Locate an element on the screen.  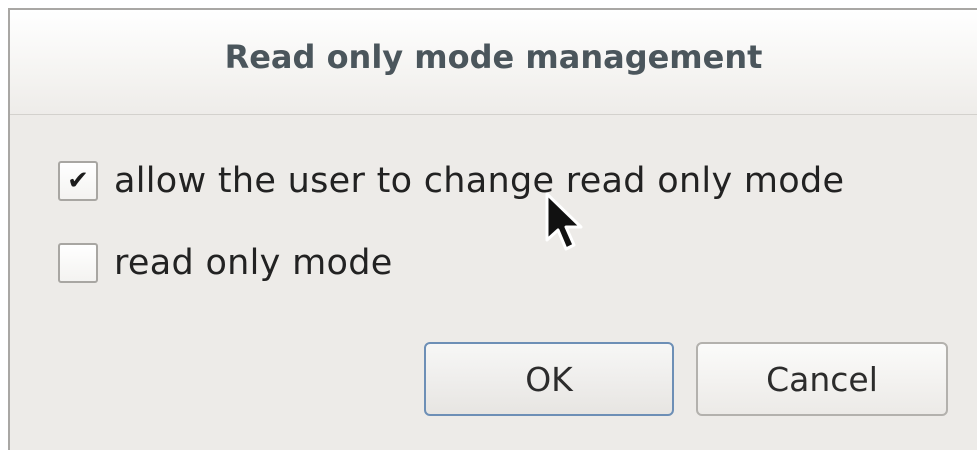
check-icon: ✔ is located at coordinates (78, 181).